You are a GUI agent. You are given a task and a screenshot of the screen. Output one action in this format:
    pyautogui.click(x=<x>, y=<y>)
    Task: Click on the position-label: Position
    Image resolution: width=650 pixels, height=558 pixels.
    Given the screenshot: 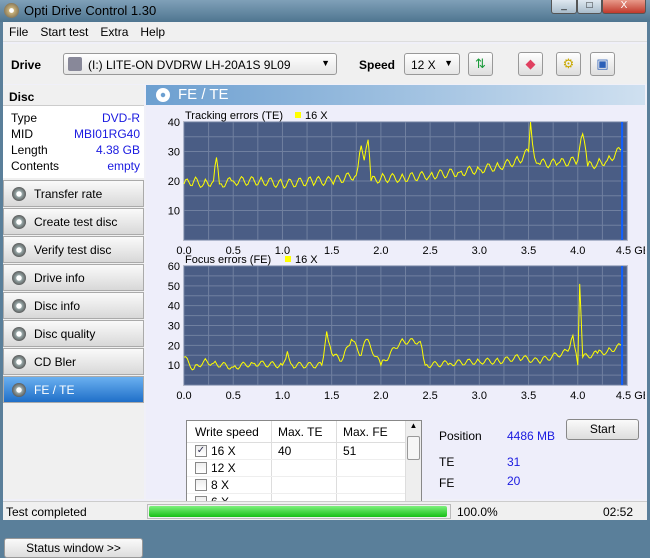 What is the action you would take?
    pyautogui.click(x=460, y=436)
    